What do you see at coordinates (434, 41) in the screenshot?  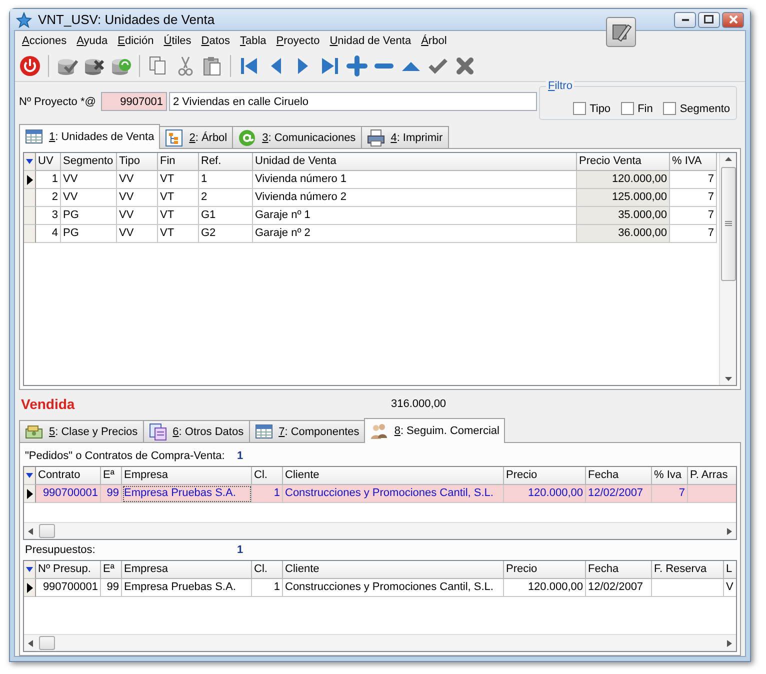 I see `menu-item: Árbol` at bounding box center [434, 41].